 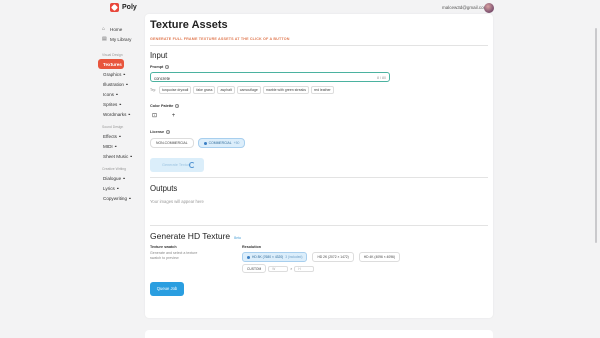 I want to click on sidebar-item-home: ⌂ Home, so click(x=121, y=29).